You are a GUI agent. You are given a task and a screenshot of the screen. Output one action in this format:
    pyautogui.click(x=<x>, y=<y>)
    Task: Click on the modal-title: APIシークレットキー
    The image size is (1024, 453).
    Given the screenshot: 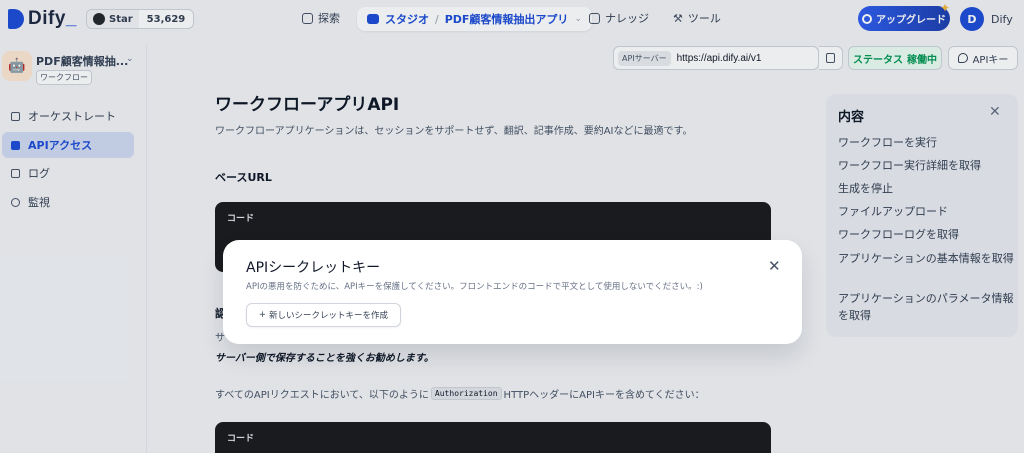 What is the action you would take?
    pyautogui.click(x=313, y=268)
    